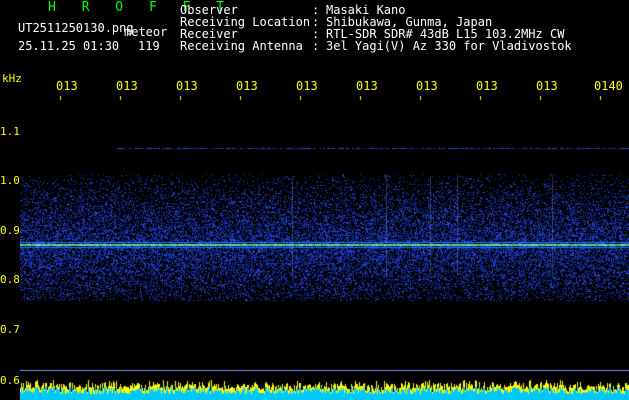  I want to click on y-tick: 0.7, so click(10, 329).